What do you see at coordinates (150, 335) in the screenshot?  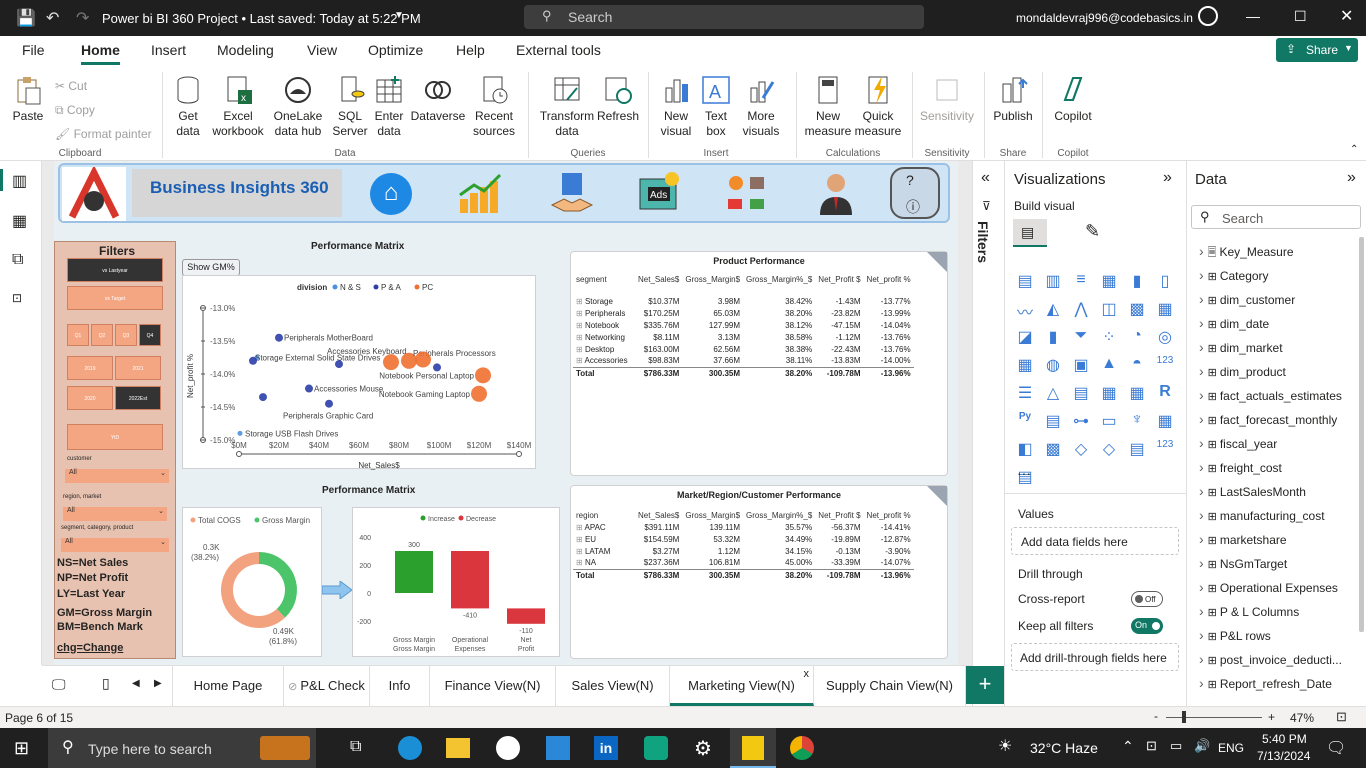 I see `quarter-q4: Q4` at bounding box center [150, 335].